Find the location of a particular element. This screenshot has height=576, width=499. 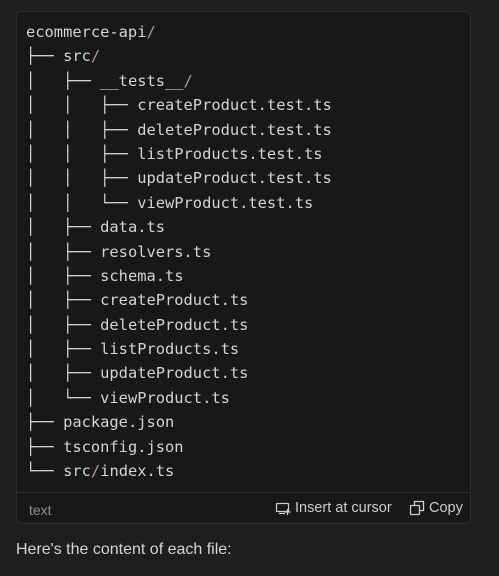

tree-branch: └── is located at coordinates (45, 471).